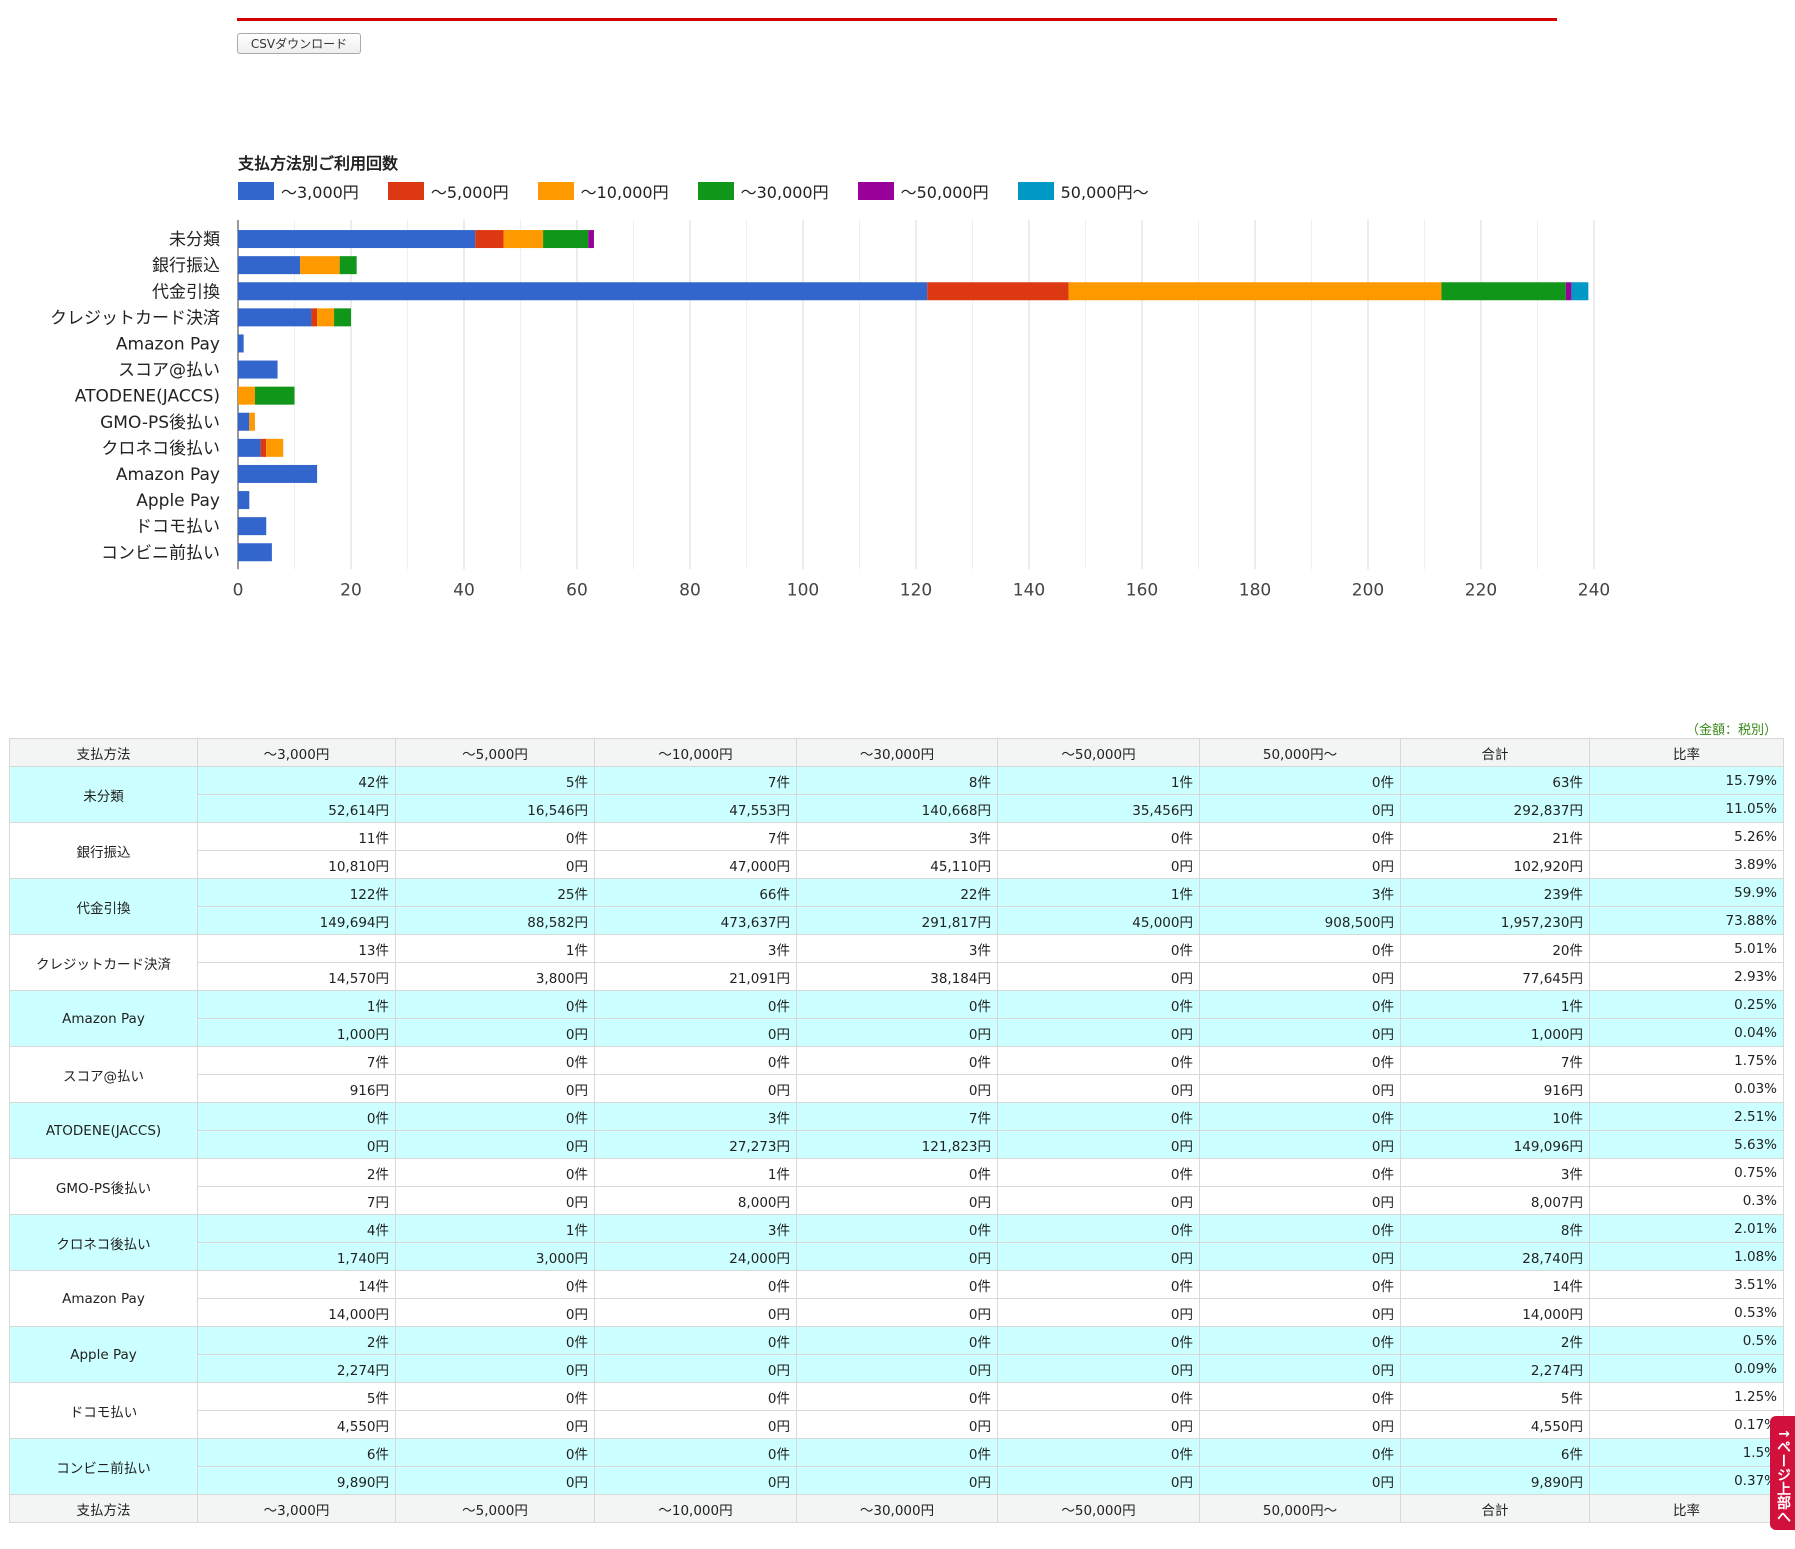 The height and width of the screenshot is (1549, 1795). Describe the element at coordinates (1686, 1116) in the screenshot. I see `count-cell: 2.51%` at that location.